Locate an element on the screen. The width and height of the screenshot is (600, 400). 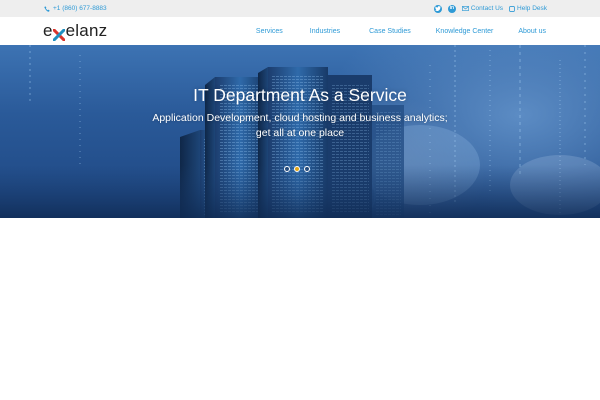
top-utility-links: in Contact Us Help Desk is located at coordinates (490, 8).